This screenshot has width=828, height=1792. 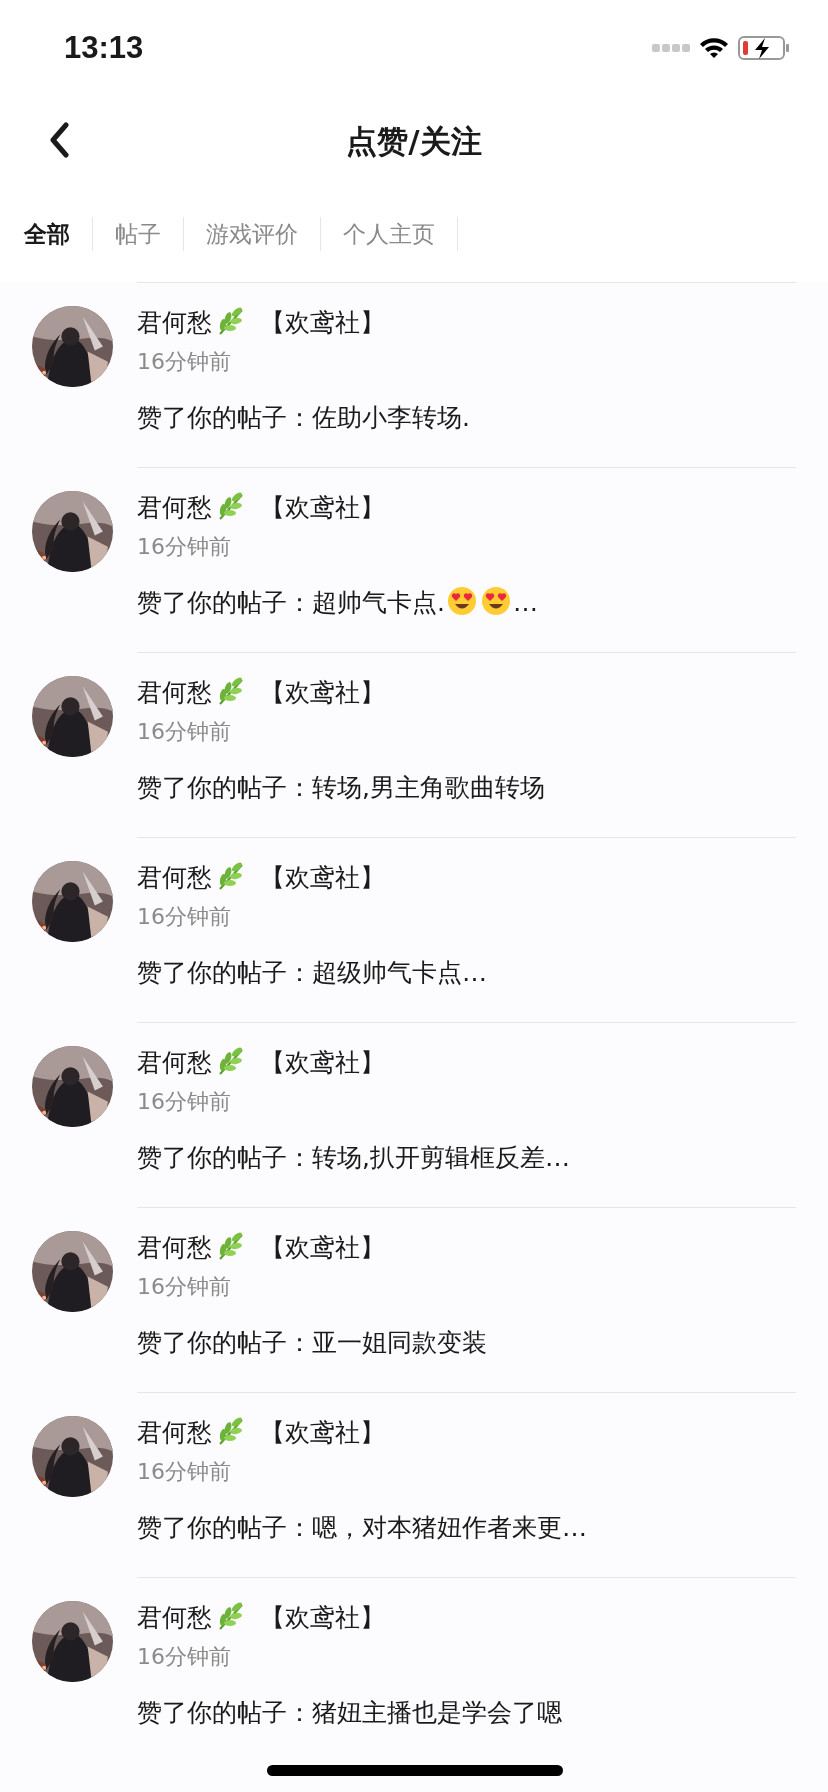 I want to click on signal-icon, so click(x=671, y=48).